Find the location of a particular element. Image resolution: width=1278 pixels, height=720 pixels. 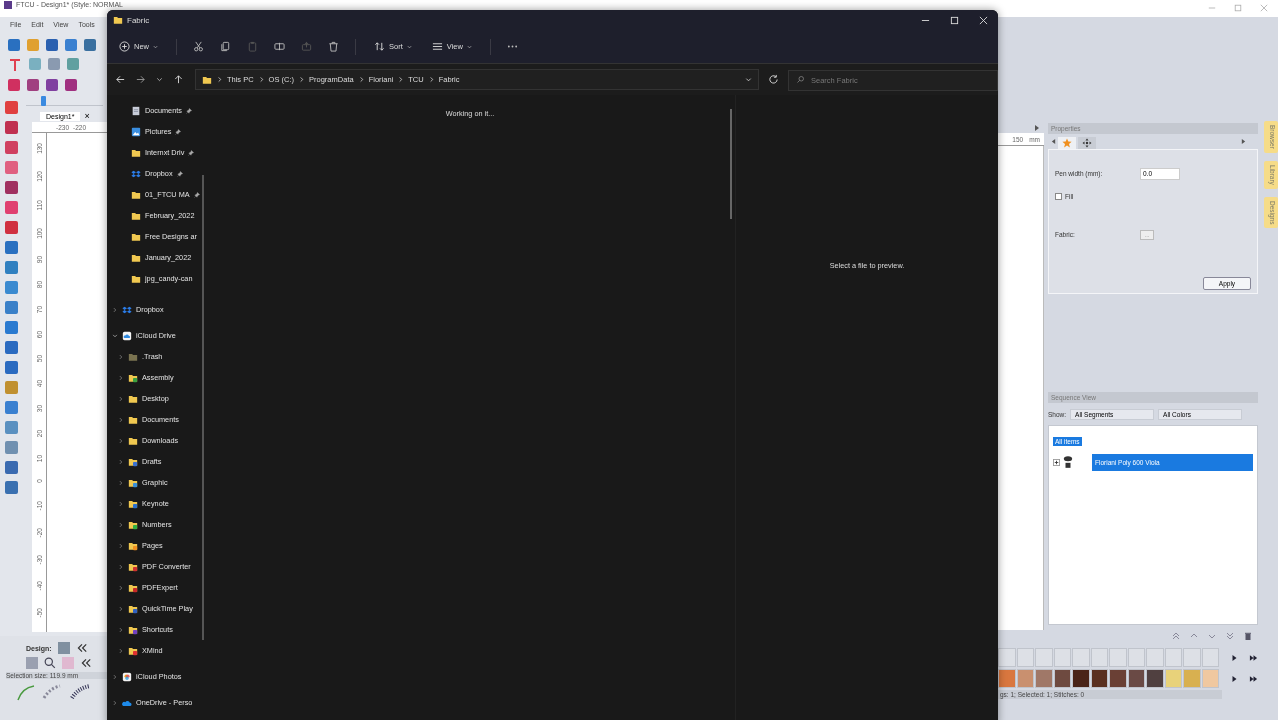

move-up-icon is located at coordinates (1194, 636).